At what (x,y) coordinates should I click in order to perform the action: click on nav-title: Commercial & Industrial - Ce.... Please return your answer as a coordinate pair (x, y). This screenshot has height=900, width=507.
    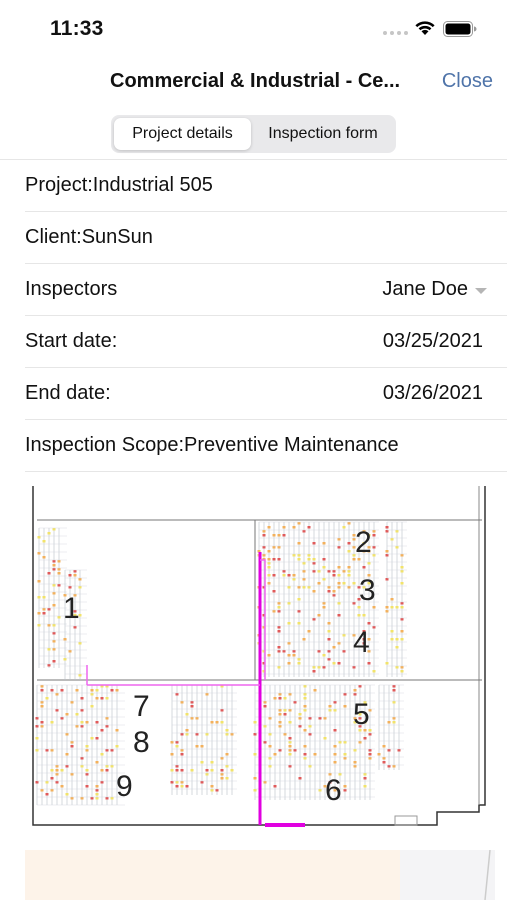
    Looking at the image, I should click on (255, 81).